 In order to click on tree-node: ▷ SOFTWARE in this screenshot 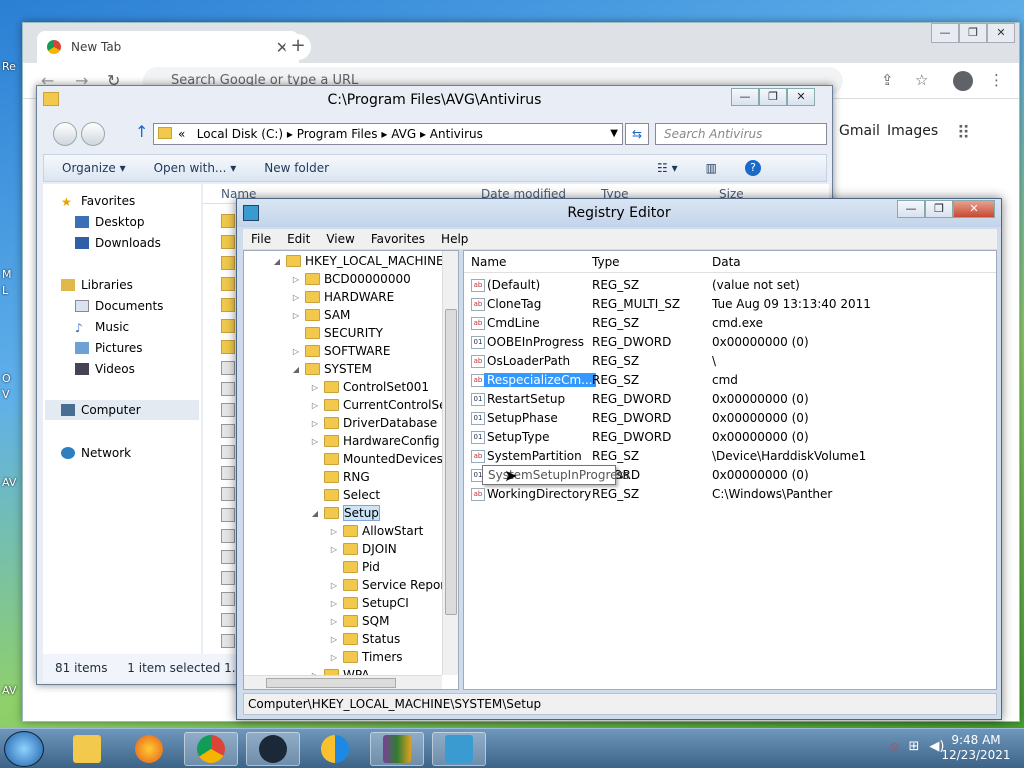, I will do `click(341, 351)`.